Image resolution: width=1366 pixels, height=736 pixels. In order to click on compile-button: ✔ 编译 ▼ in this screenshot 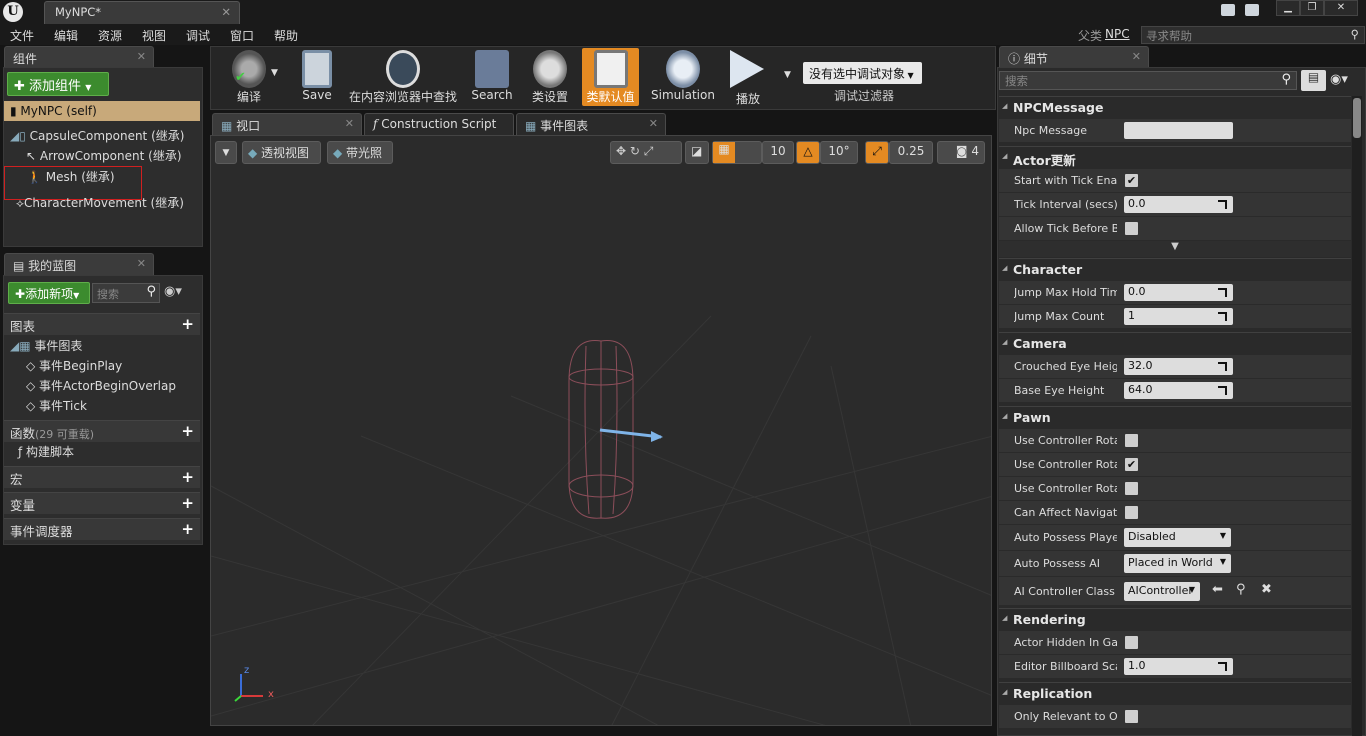, I will do `click(249, 77)`.